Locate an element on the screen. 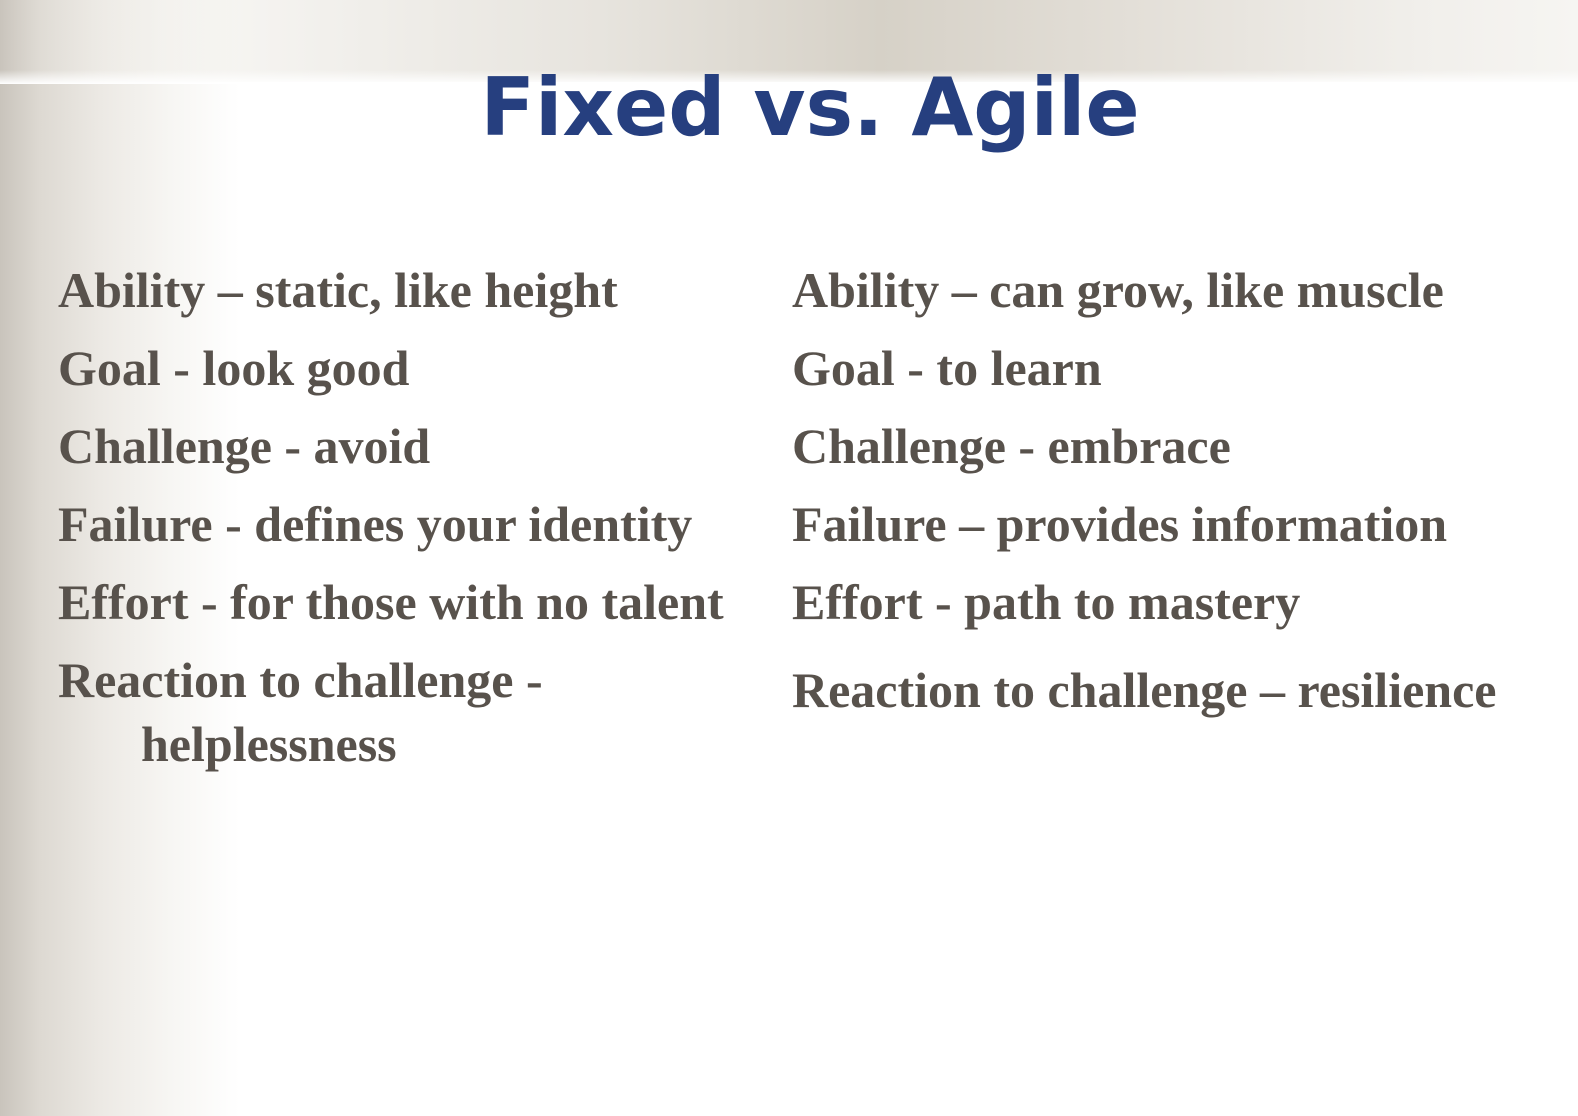  agile-goal-item: Goal - to learn is located at coordinates (947, 368).